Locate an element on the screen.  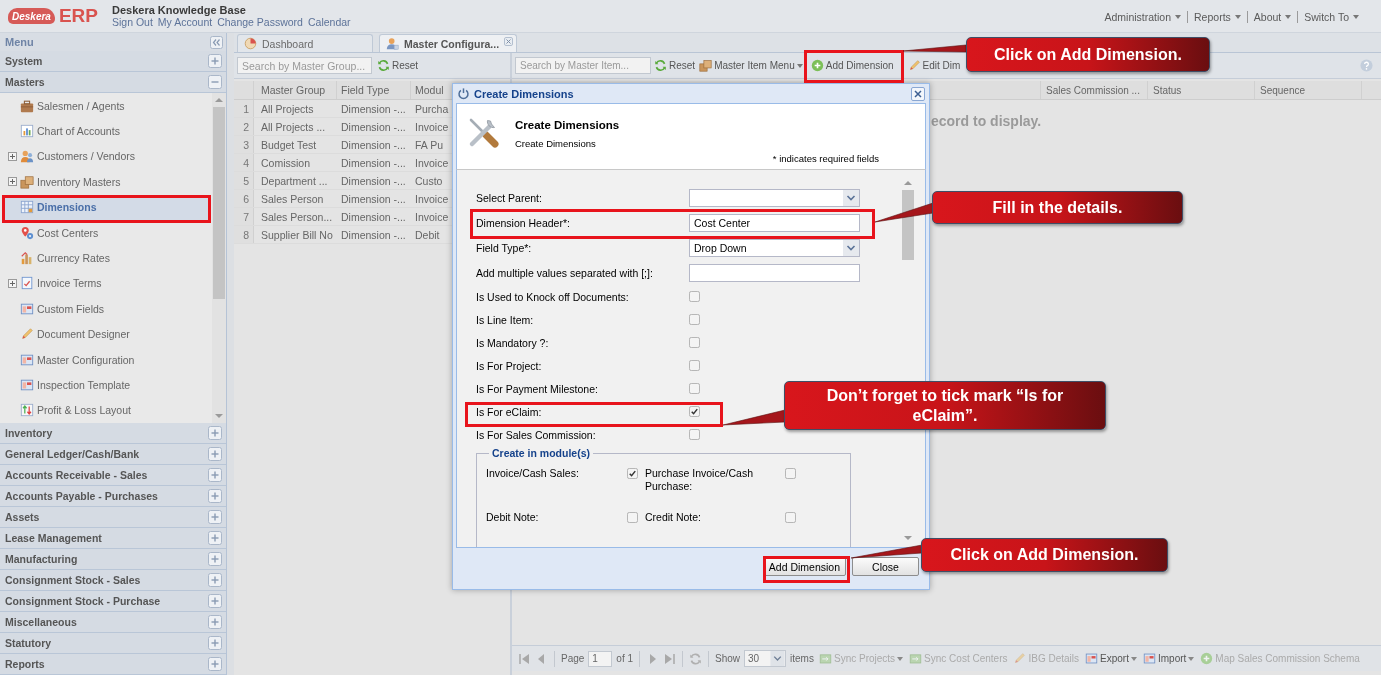
refresh-icon is located at coordinates (696, 658).